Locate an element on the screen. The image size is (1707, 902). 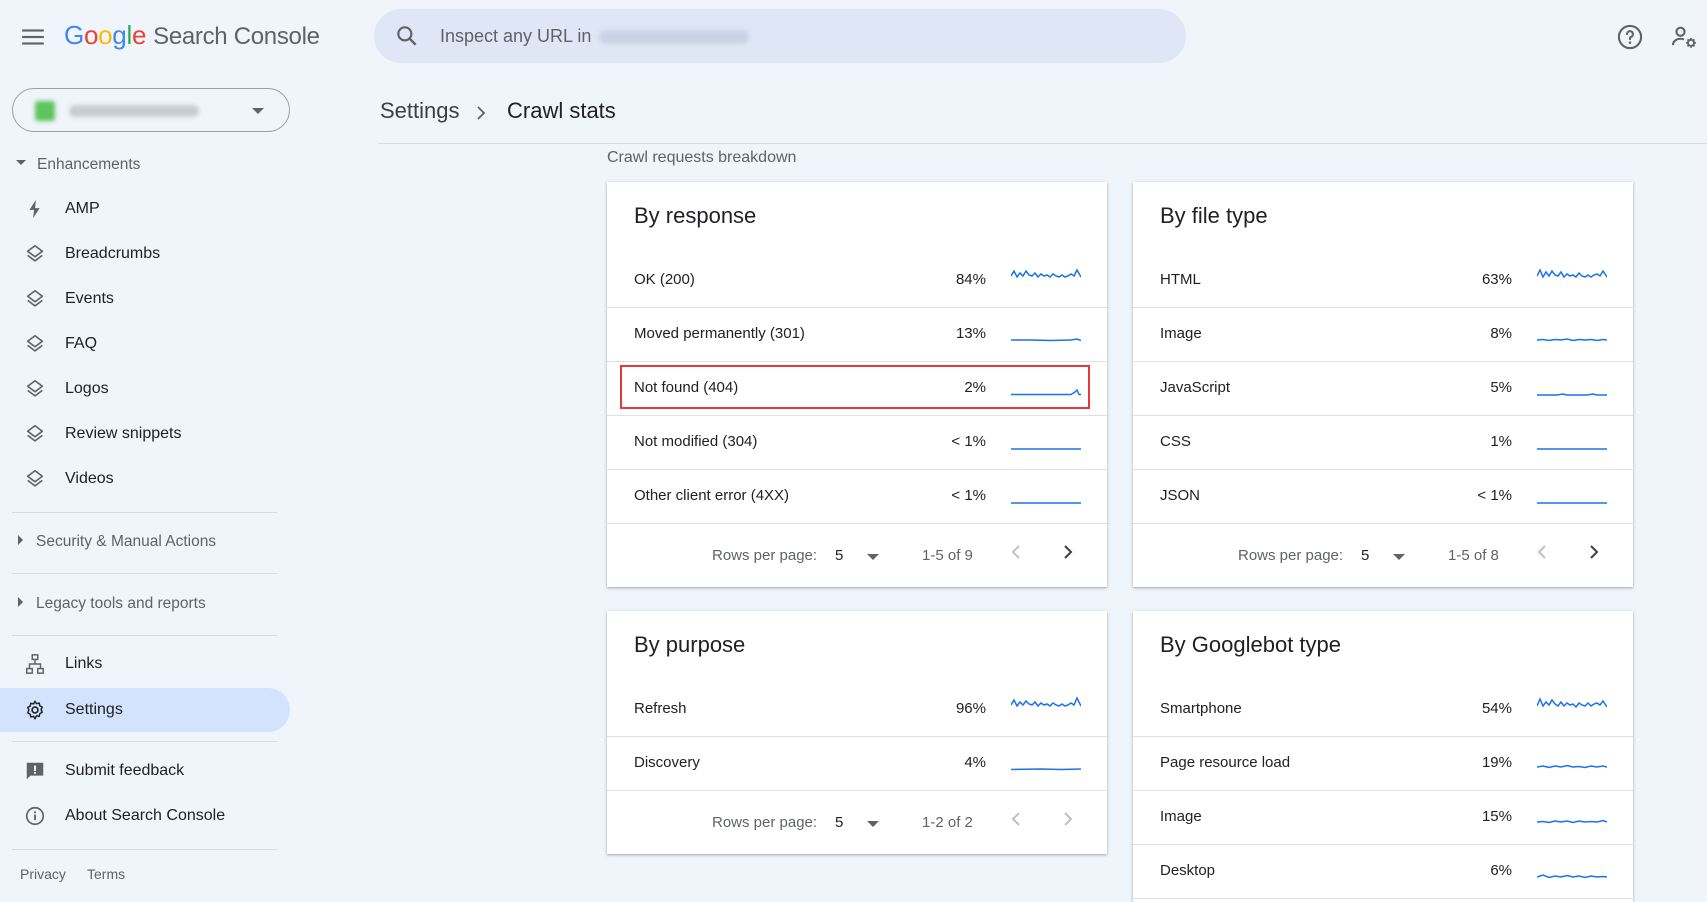
table-row-highlighted: Not found (404) 2% is located at coordinates (857, 389).